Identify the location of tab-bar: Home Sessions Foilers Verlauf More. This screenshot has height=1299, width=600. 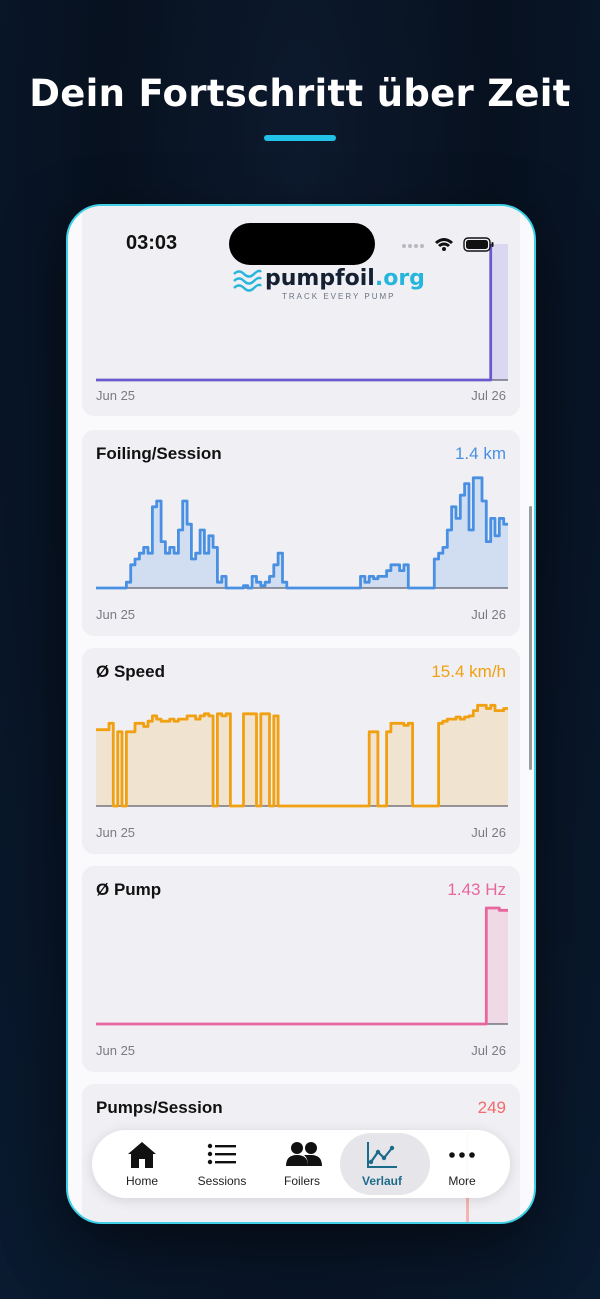
(301, 1164).